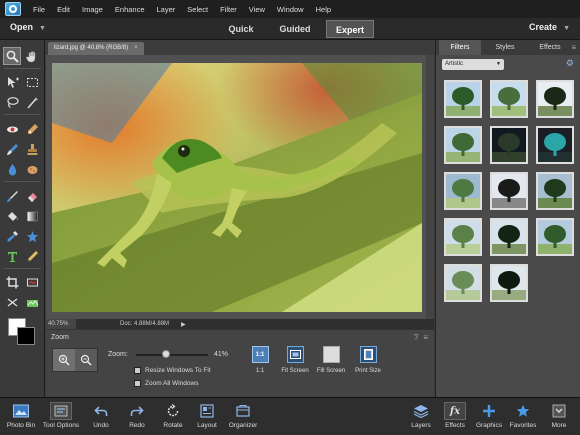 This screenshot has width=580, height=435. What do you see at coordinates (430, 187) in the screenshot?
I see `canvas-vertical-scrollbar` at bounding box center [430, 187].